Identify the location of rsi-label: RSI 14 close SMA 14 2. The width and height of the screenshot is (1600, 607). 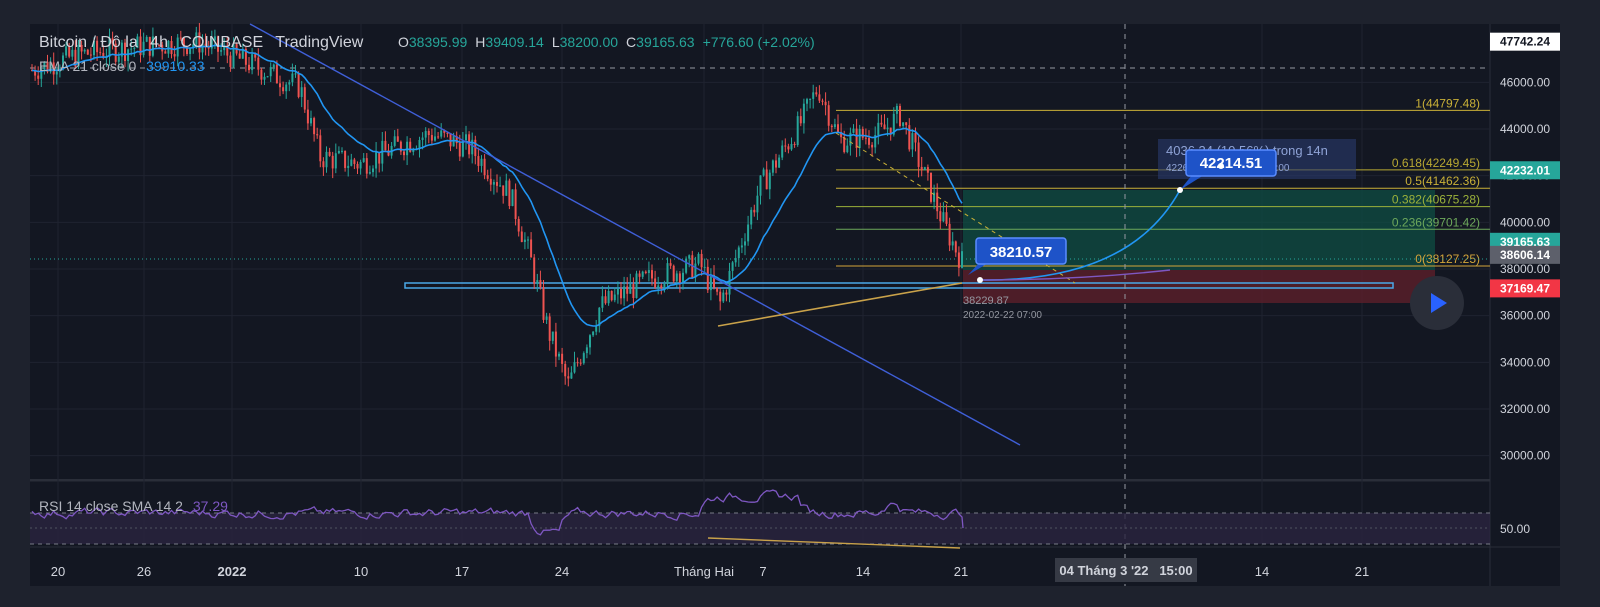
(111, 506).